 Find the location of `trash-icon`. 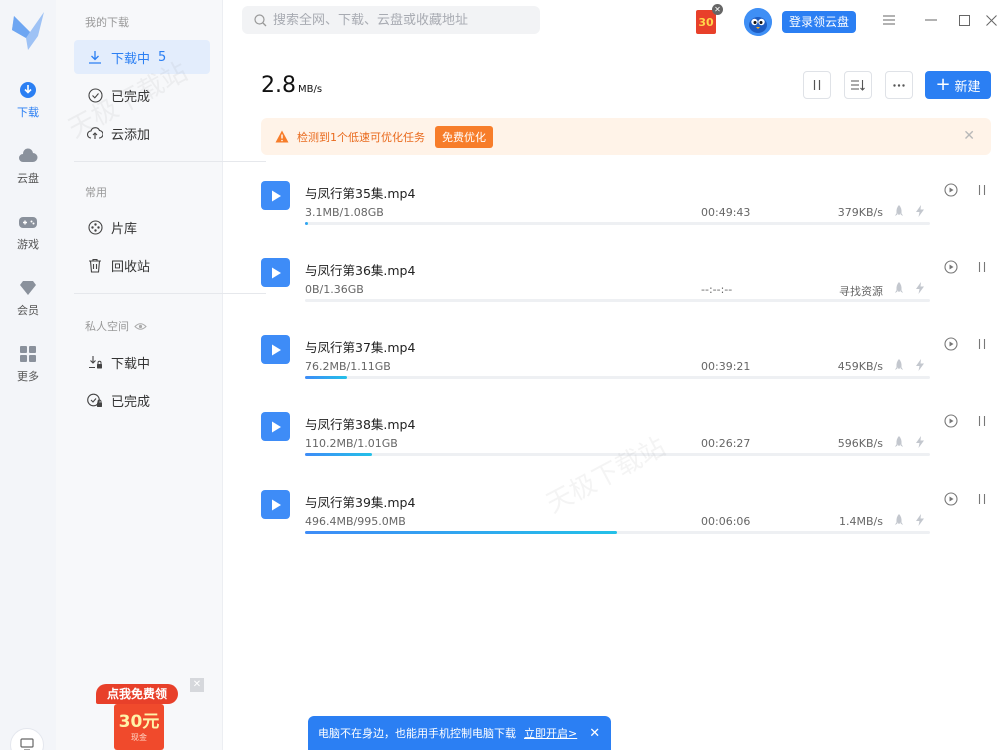

trash-icon is located at coordinates (95, 265).